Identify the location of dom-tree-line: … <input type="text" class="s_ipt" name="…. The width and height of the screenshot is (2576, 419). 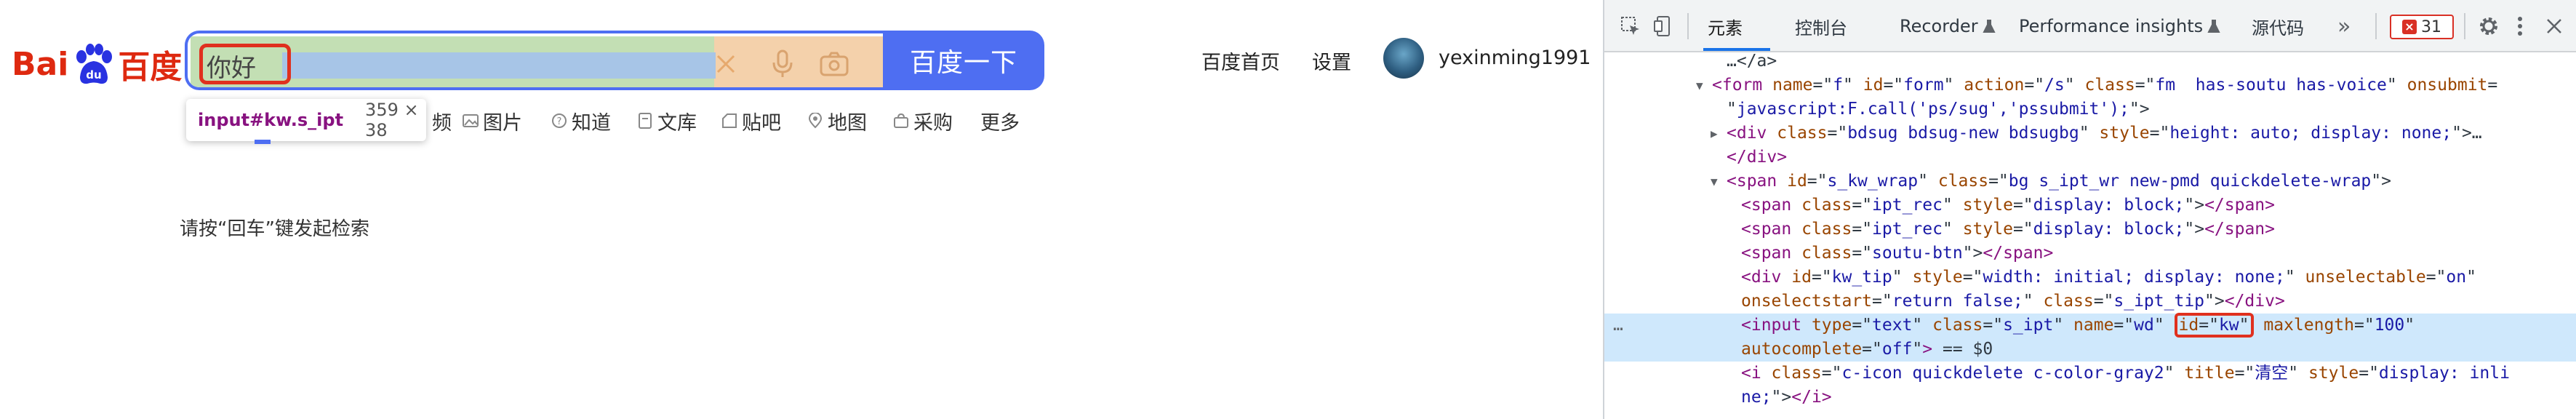
(2090, 325).